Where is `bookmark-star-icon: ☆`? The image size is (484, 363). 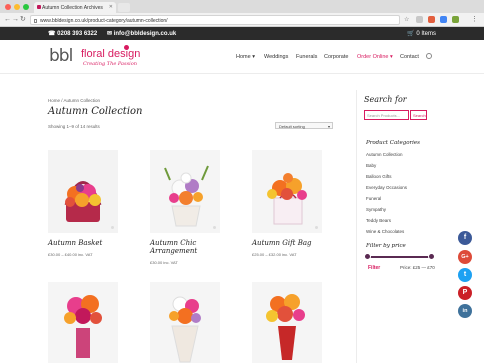
bookmark-star-icon: ☆ is located at coordinates (406, 20).